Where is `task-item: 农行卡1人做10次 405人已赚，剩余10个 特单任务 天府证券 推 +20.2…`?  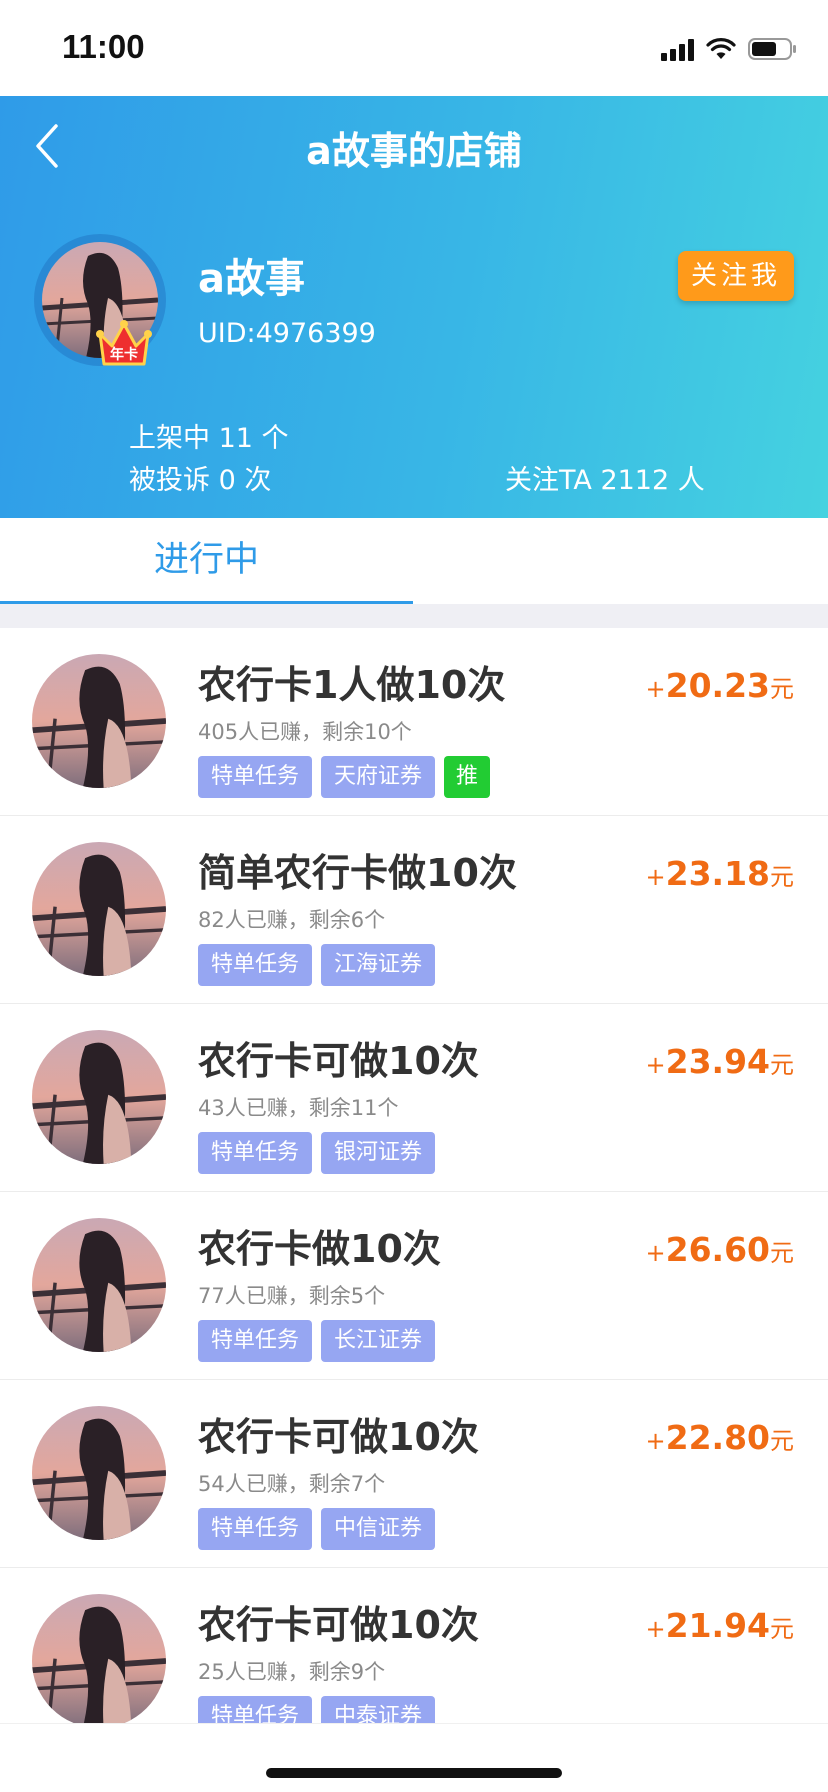
task-item: 农行卡1人做10次 405人已赚，剩余10个 特单任务 天府证券 推 +20.2… is located at coordinates (414, 722).